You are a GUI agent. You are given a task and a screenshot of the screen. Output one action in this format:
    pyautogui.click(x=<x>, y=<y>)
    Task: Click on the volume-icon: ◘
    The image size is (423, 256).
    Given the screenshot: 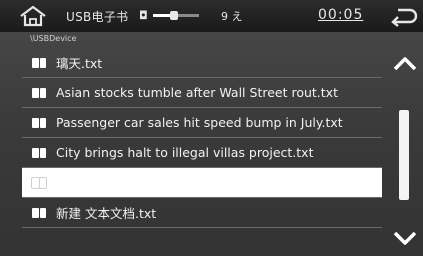 What is the action you would take?
    pyautogui.click(x=143, y=15)
    